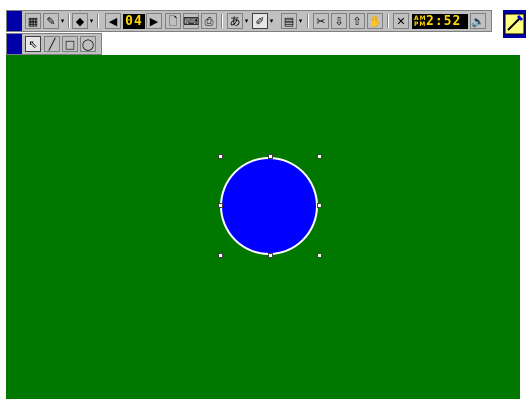 This screenshot has height=399, width=526. Describe the element at coordinates (319, 205) in the screenshot. I see `resize-handle-right` at that location.